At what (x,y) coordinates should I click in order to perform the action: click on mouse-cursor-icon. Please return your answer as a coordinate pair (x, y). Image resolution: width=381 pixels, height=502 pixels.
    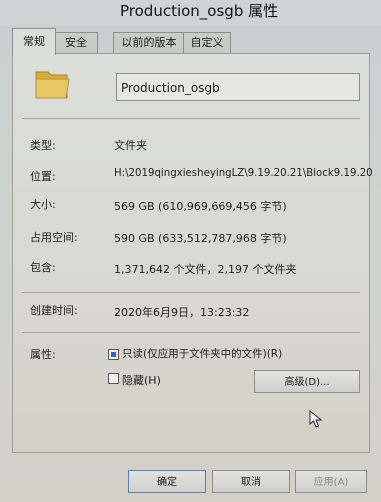
    Looking at the image, I should click on (316, 419).